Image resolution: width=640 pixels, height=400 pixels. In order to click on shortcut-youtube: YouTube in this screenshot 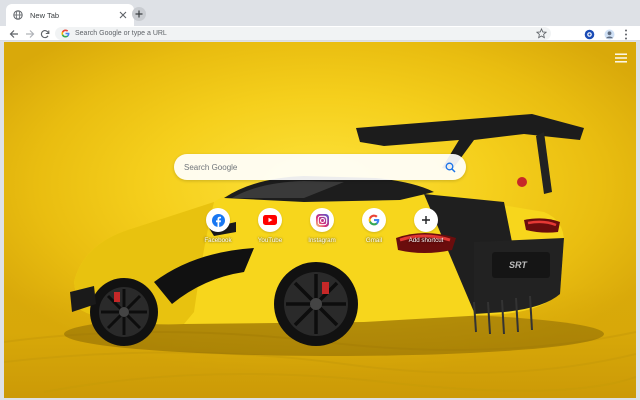, I will do `click(270, 233)`.